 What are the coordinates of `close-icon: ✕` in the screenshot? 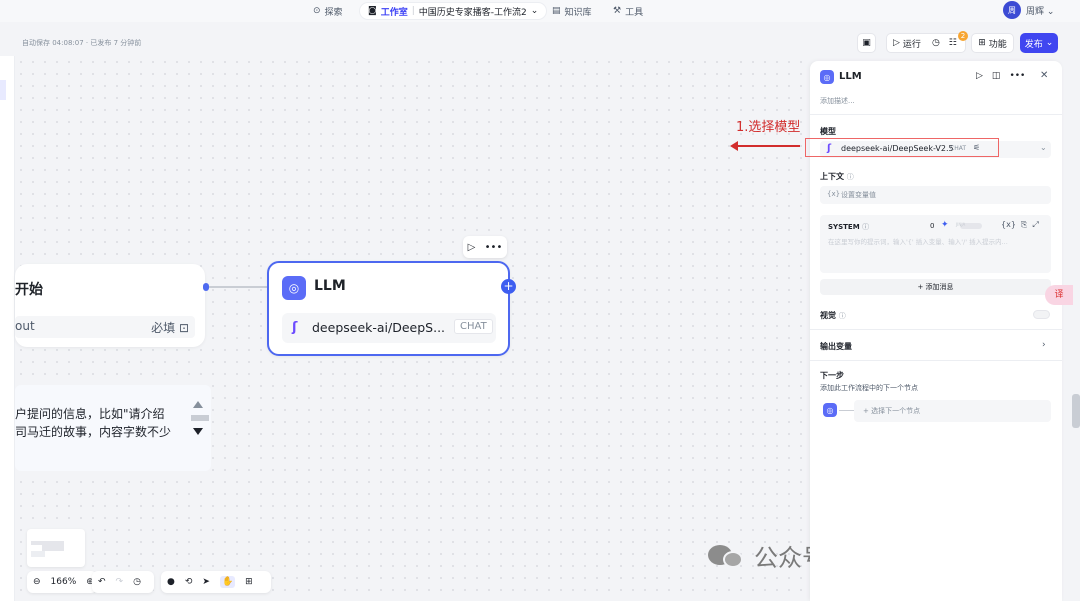 It's located at (1044, 75).